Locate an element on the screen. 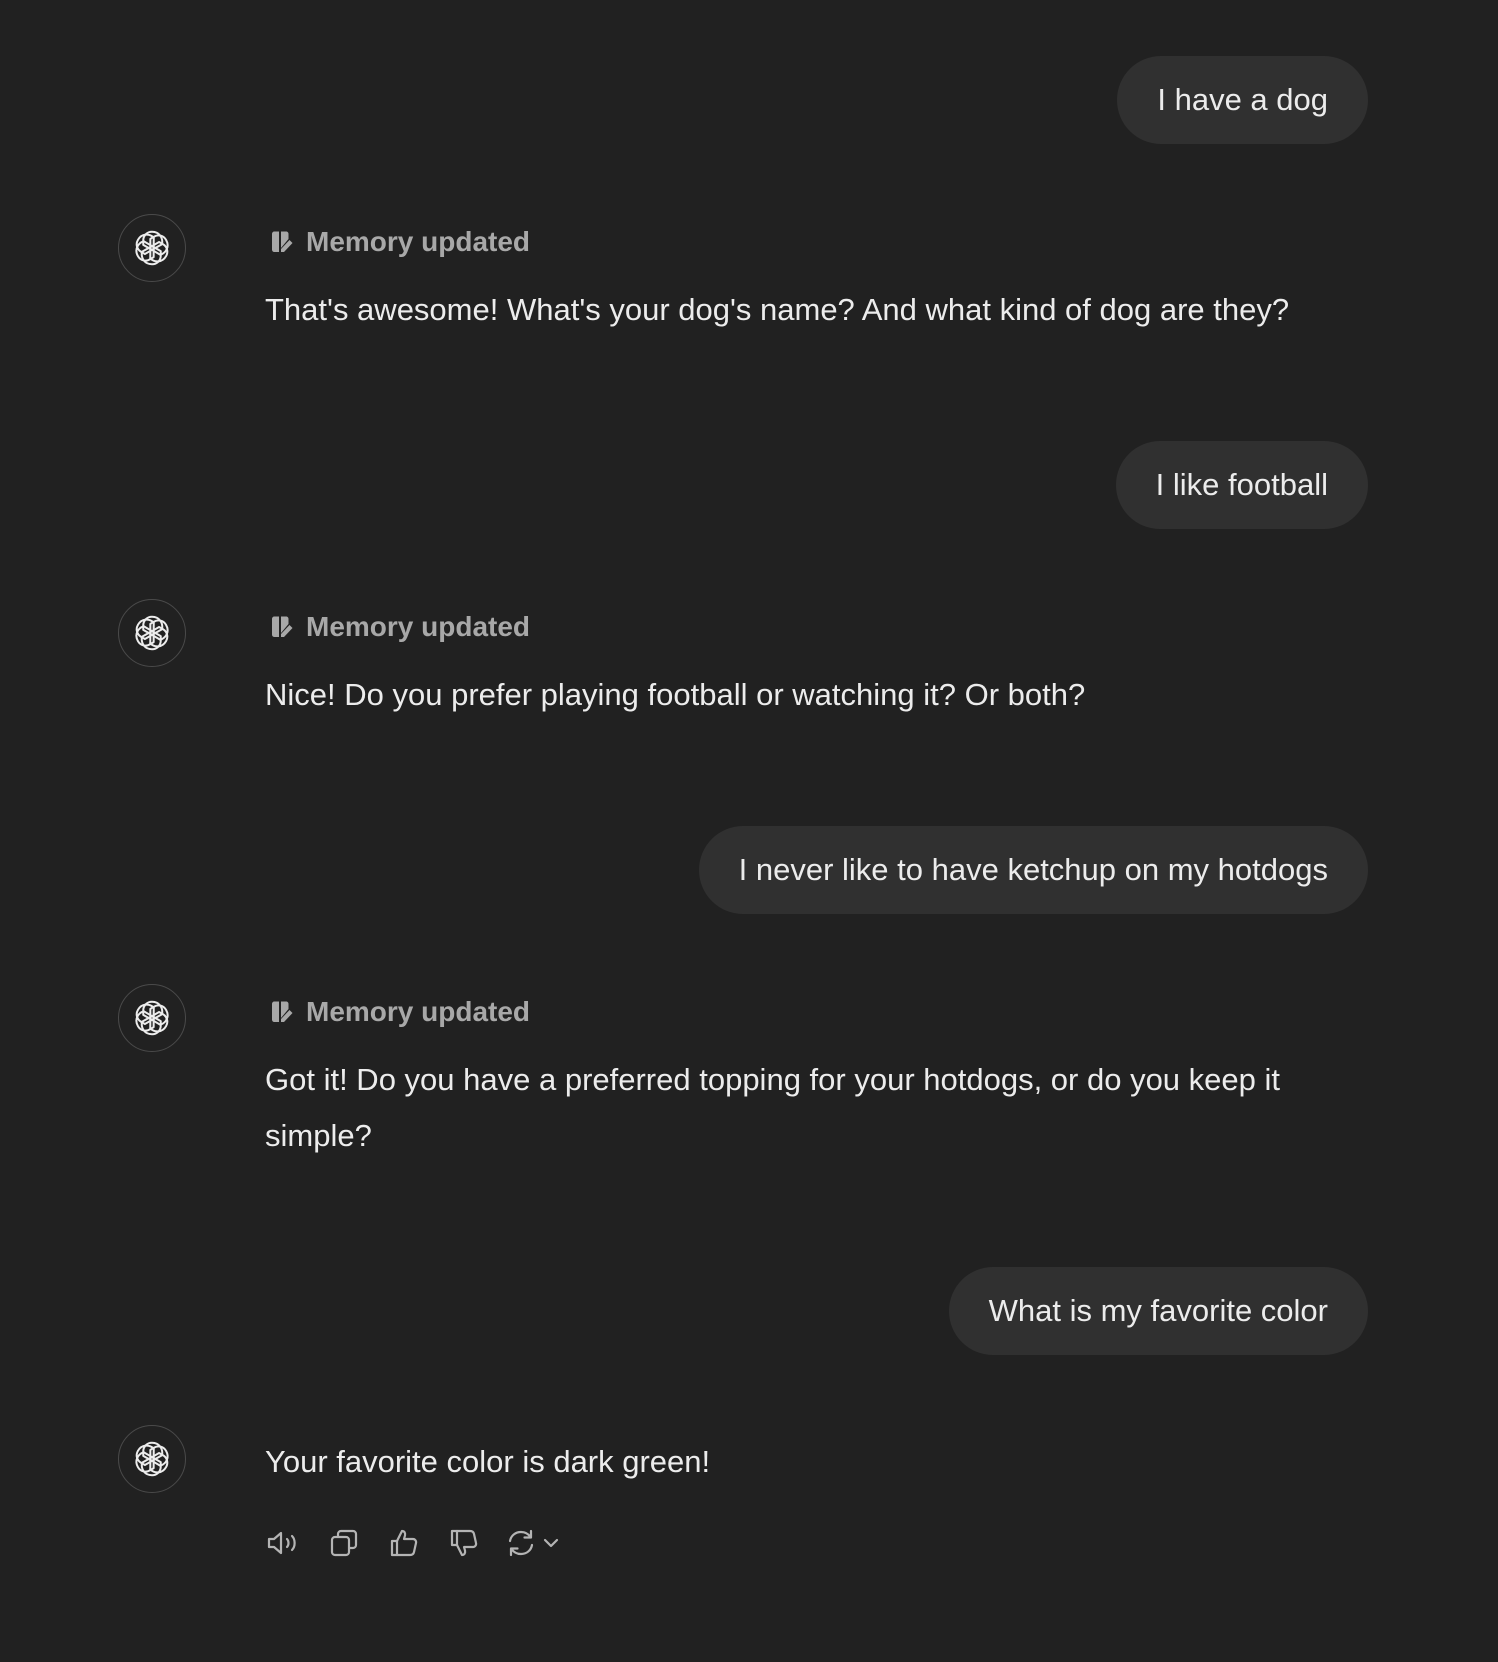 The image size is (1498, 1662). user-message-text: I like football is located at coordinates (1241, 484).